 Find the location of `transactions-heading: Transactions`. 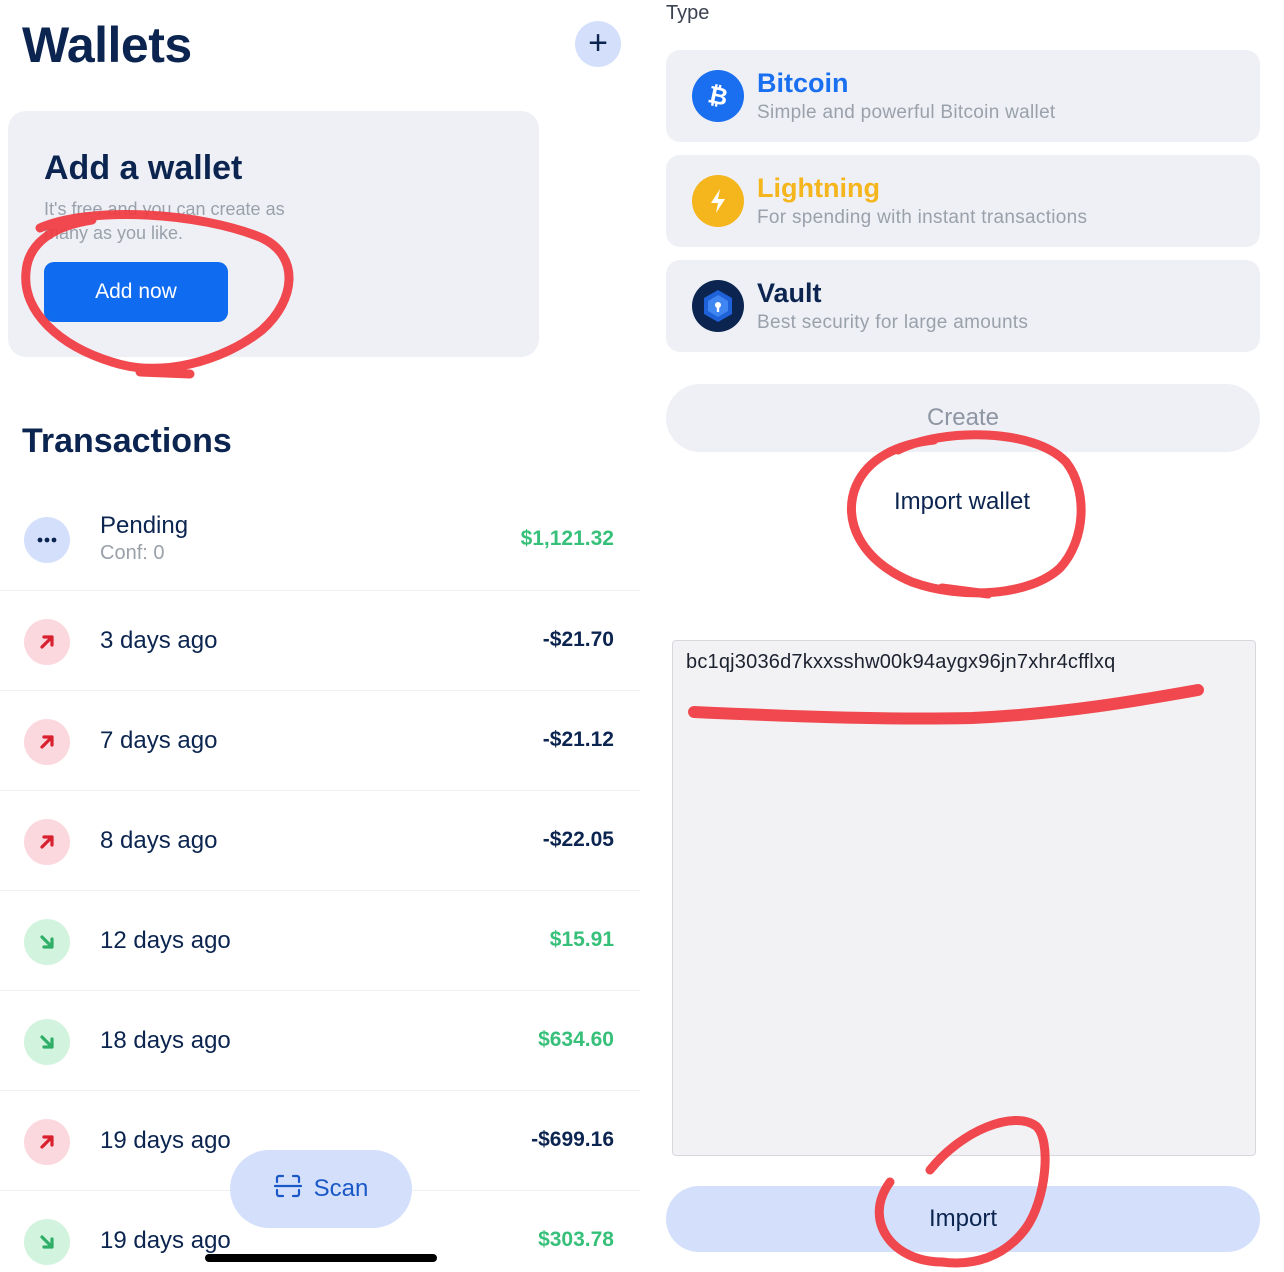

transactions-heading: Transactions is located at coordinates (127, 441).